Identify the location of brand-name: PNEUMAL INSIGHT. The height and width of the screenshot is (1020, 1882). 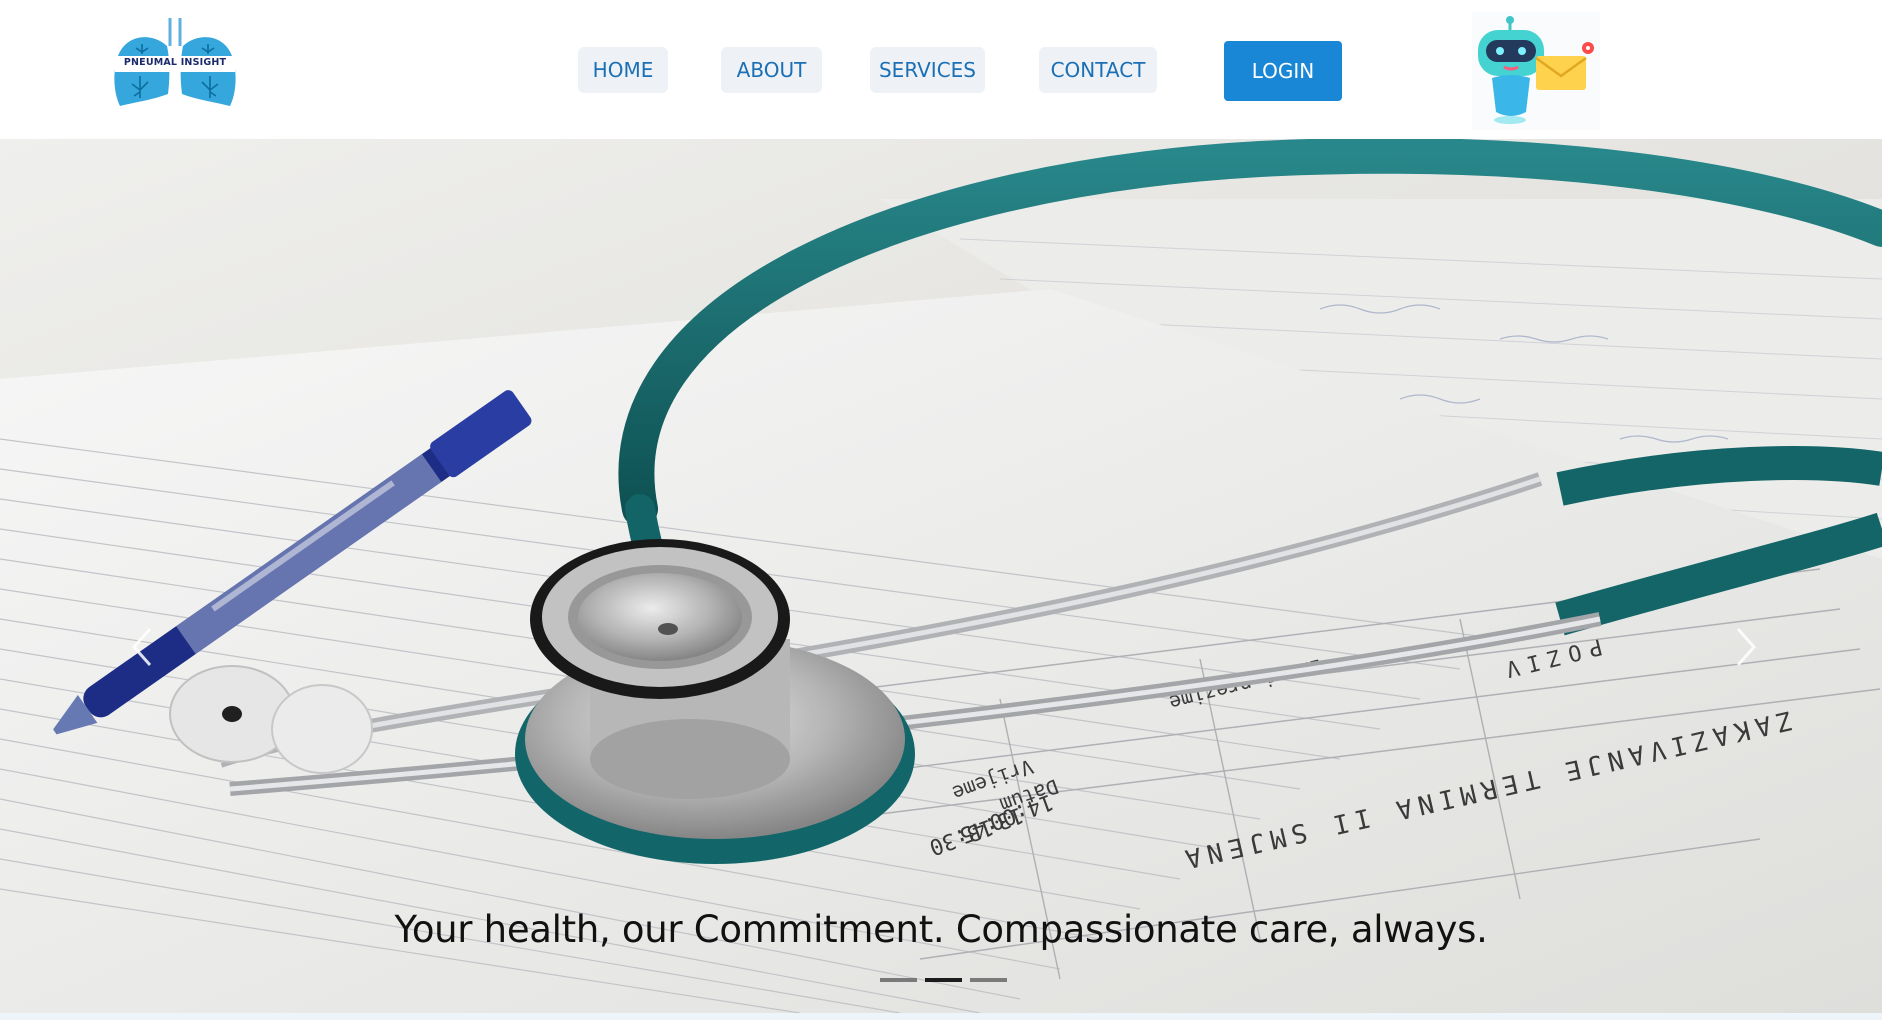
(175, 62).